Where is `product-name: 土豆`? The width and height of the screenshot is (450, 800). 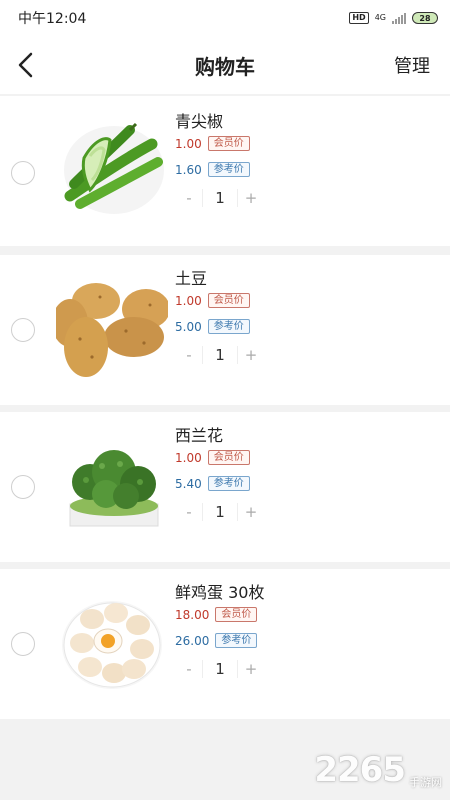
product-name: 土豆 is located at coordinates (191, 278).